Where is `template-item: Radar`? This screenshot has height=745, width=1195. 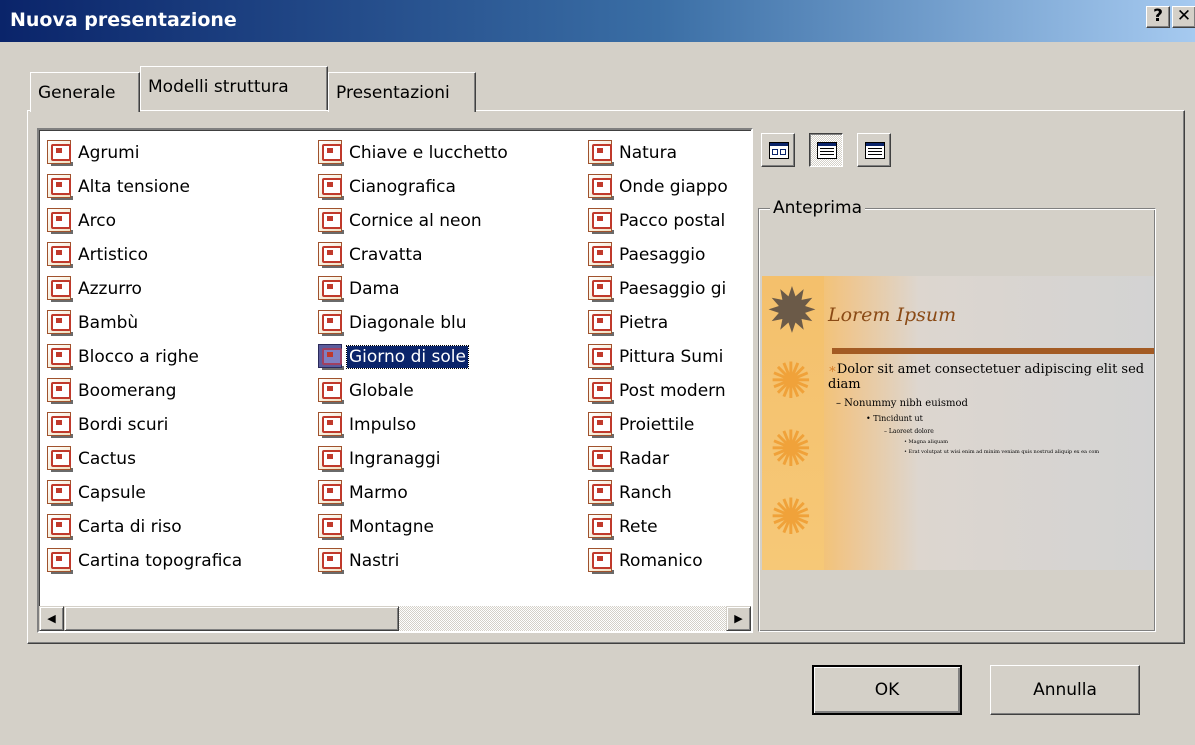 template-item: Radar is located at coordinates (666, 459).